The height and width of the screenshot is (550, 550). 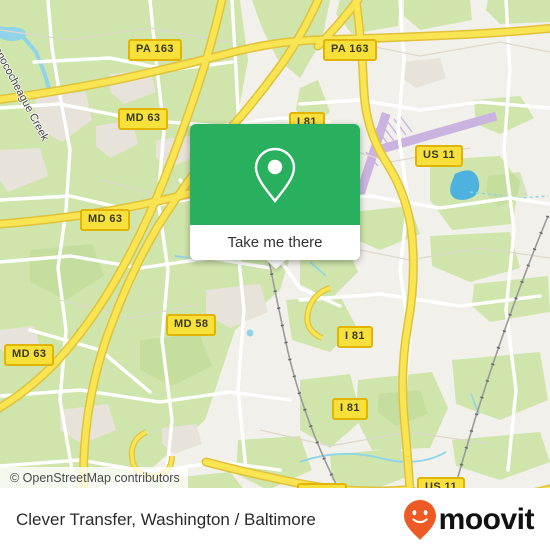 I want to click on road-shield-pa-163-east: PA 163, so click(x=350, y=50).